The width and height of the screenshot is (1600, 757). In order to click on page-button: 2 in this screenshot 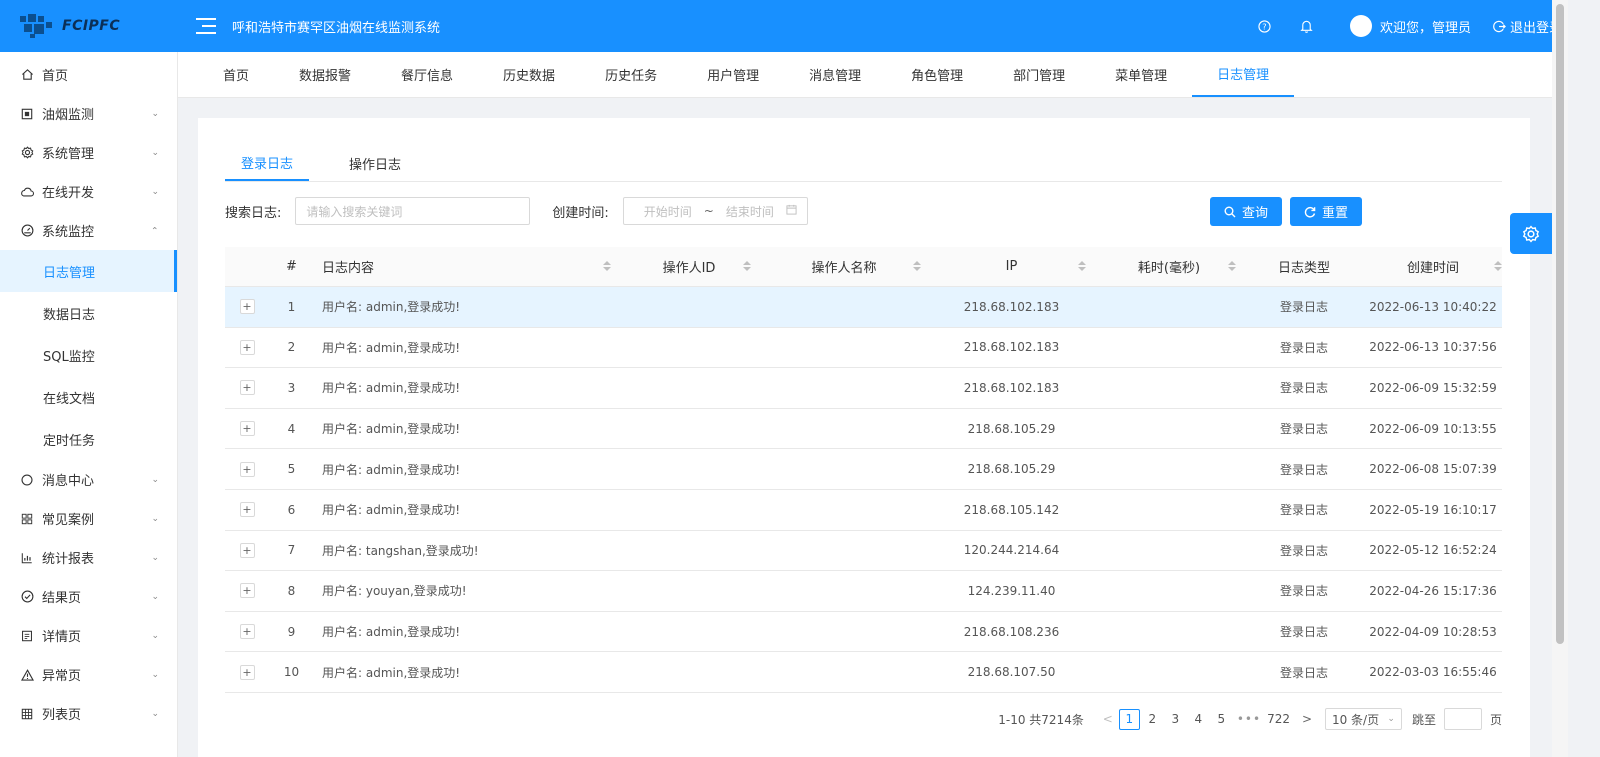, I will do `click(1152, 719)`.